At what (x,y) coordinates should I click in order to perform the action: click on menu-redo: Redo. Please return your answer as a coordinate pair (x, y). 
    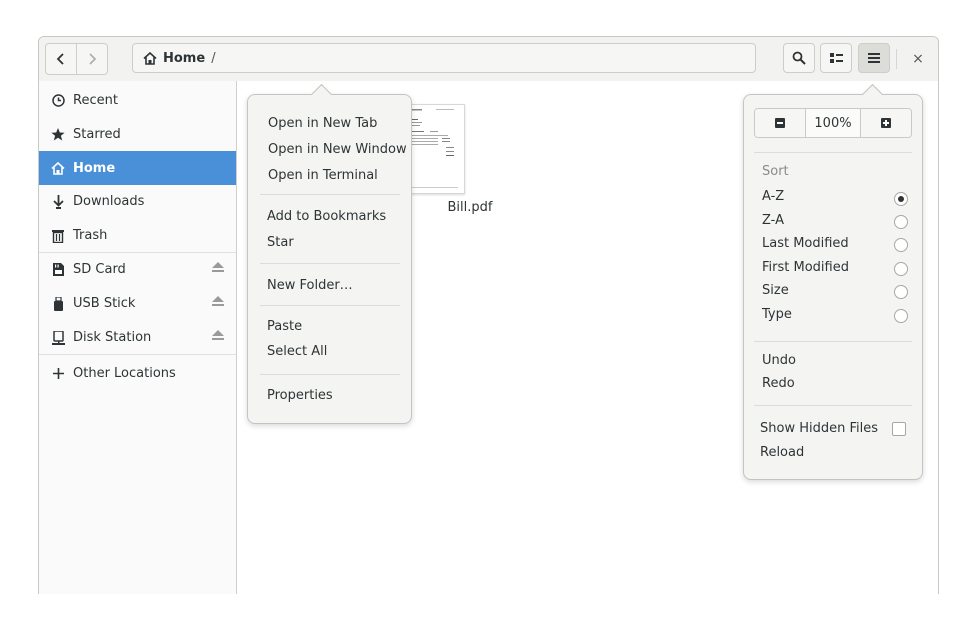
    Looking at the image, I should click on (778, 383).